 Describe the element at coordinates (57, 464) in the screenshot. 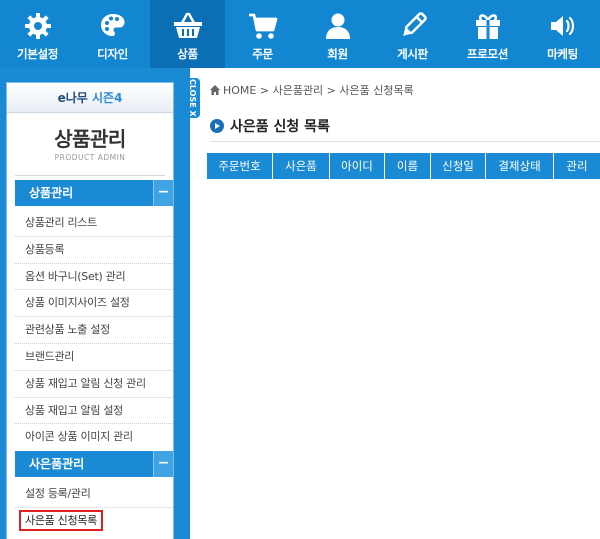

I see `section-title: 사은품관리` at that location.